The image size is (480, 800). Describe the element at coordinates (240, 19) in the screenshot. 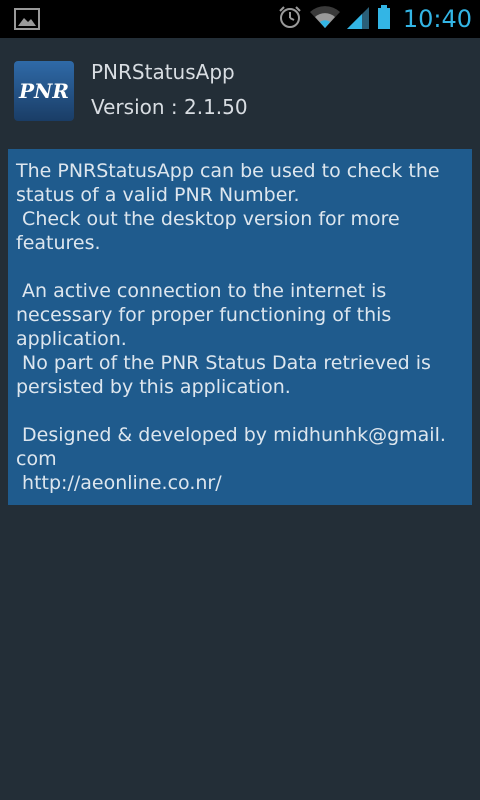

I see `status-bar: 10:40` at that location.